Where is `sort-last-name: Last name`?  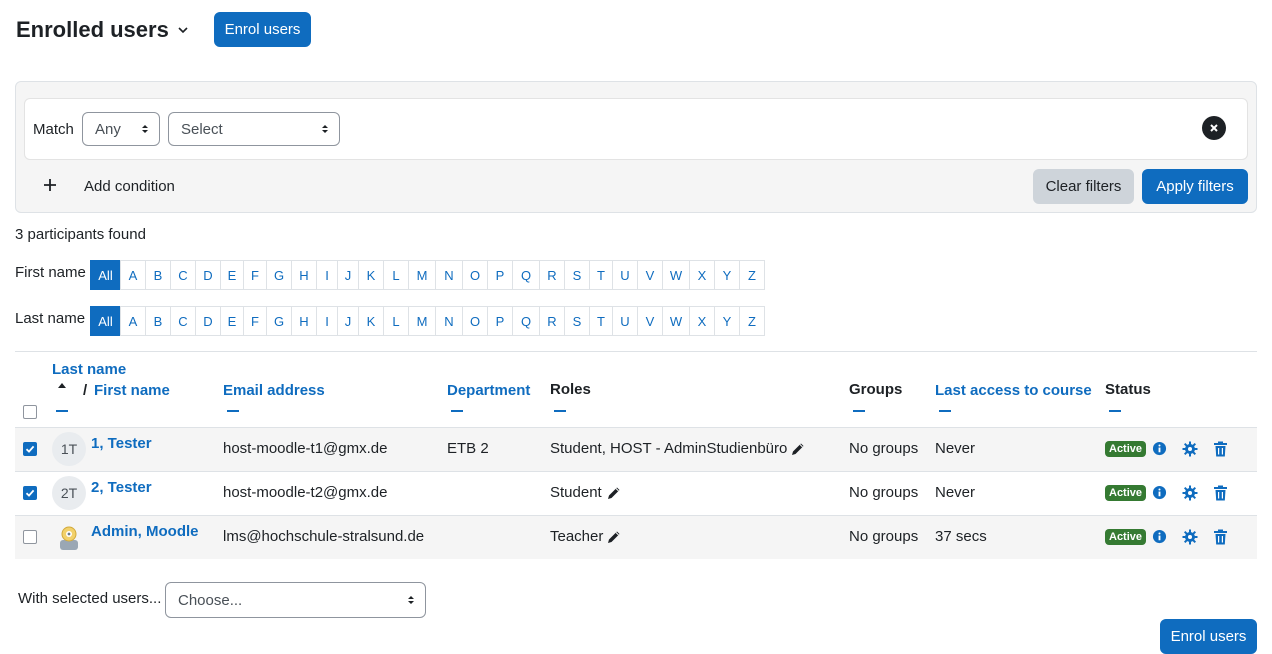
sort-last-name: Last name is located at coordinates (89, 369).